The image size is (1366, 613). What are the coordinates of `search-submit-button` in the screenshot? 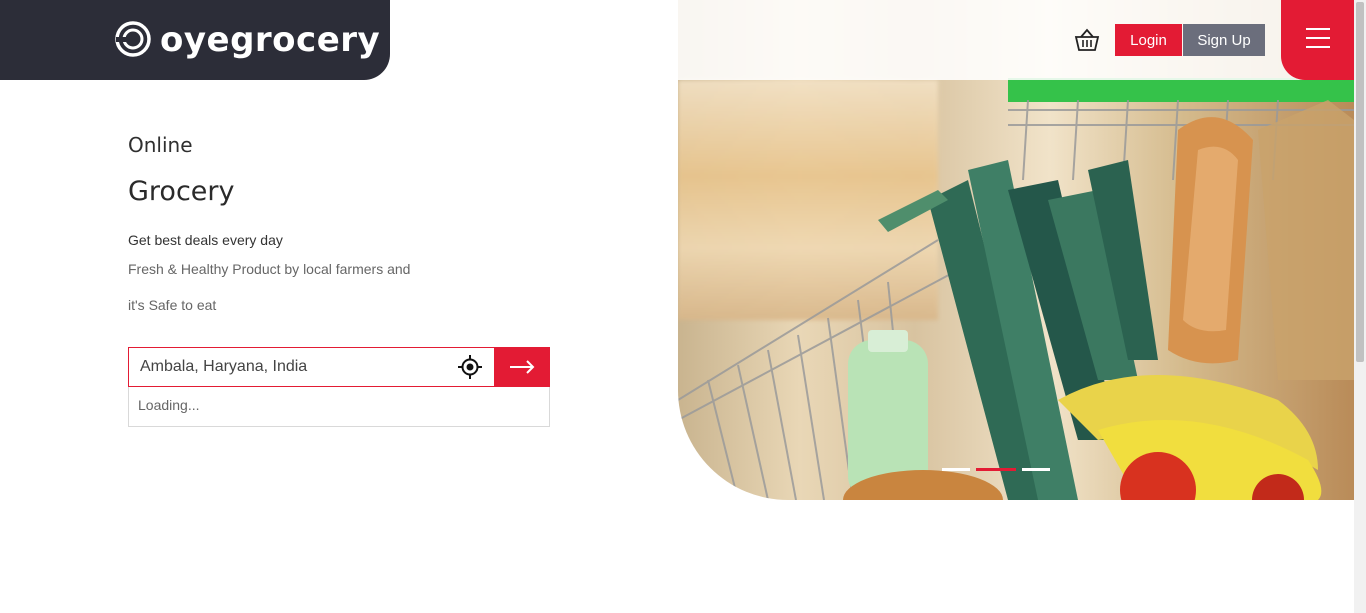 It's located at (522, 367).